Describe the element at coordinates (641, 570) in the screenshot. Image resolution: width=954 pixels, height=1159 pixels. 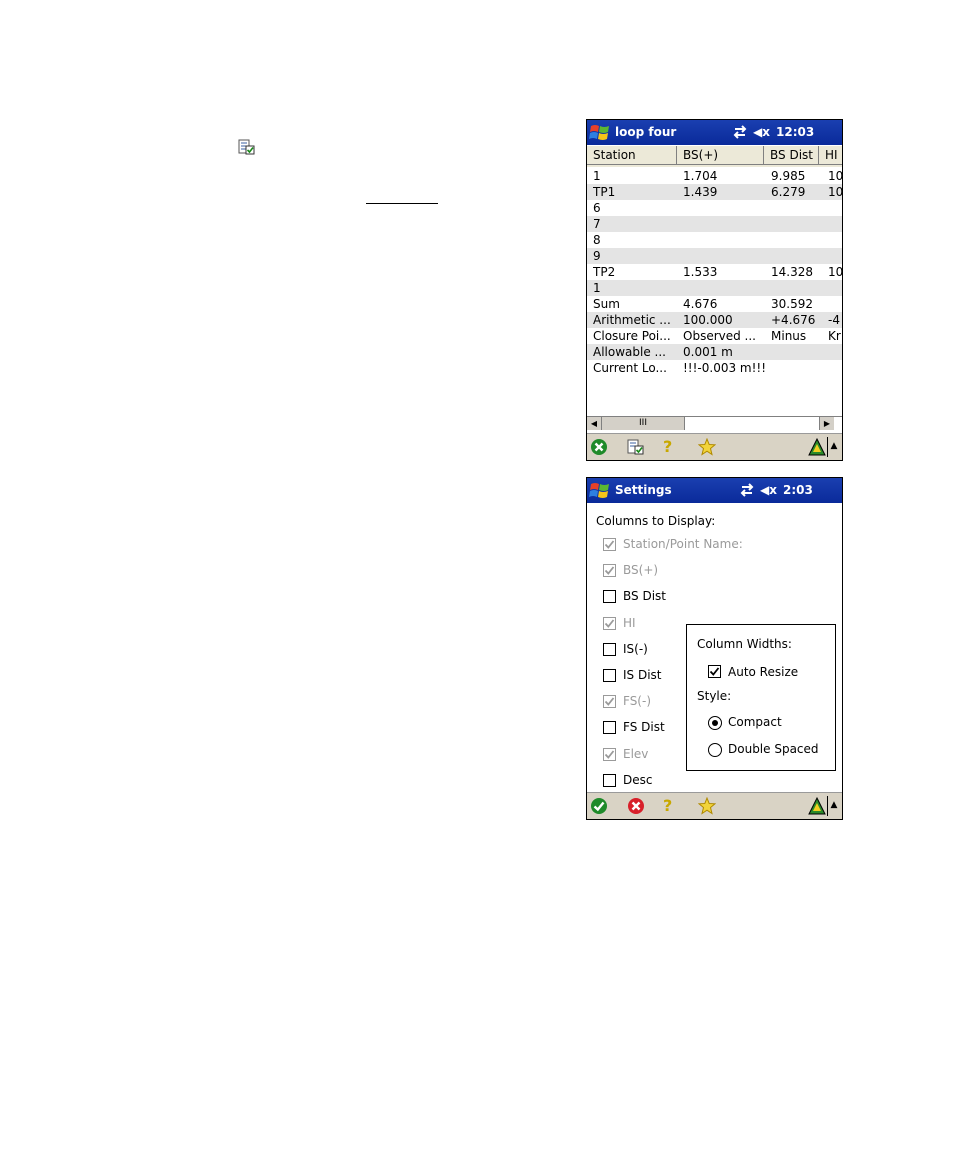
I see `column-checkbox-label: BS(+)` at that location.